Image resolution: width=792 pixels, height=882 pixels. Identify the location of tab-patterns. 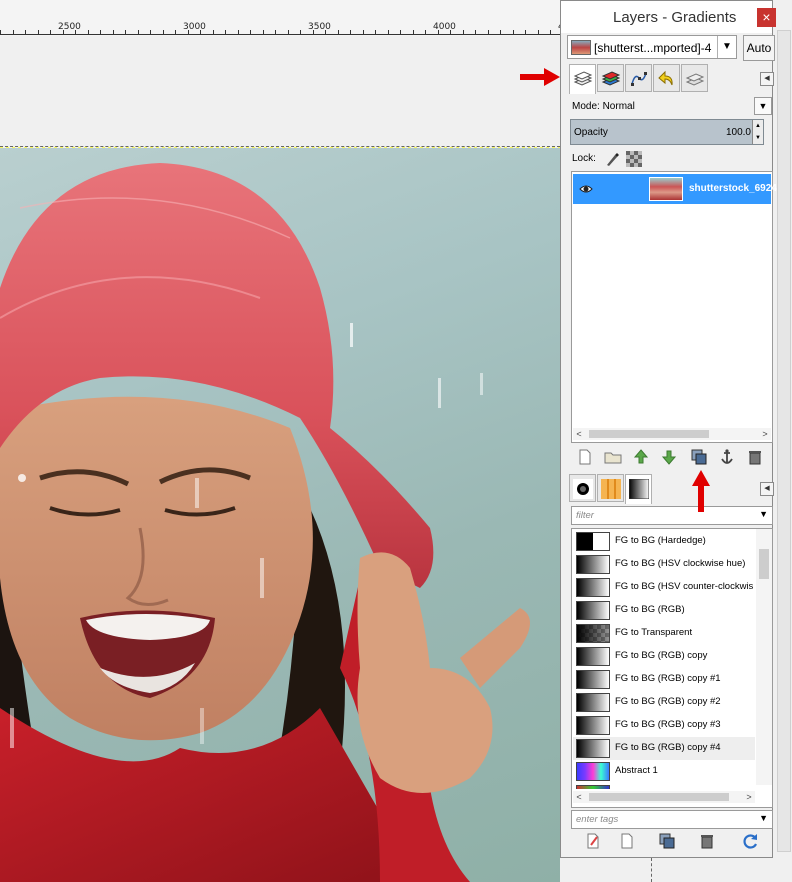
(610, 488).